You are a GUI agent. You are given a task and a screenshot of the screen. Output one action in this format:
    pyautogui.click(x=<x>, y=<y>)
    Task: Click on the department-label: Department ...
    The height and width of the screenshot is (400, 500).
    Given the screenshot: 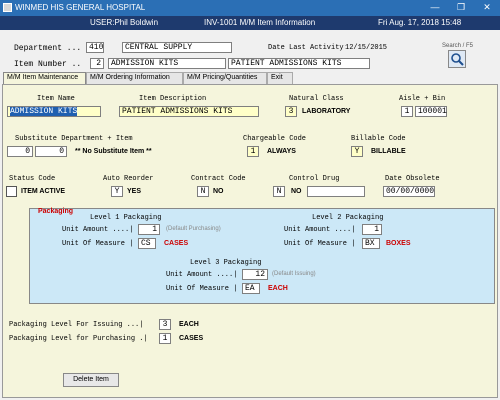 What is the action you would take?
    pyautogui.click(x=48, y=48)
    